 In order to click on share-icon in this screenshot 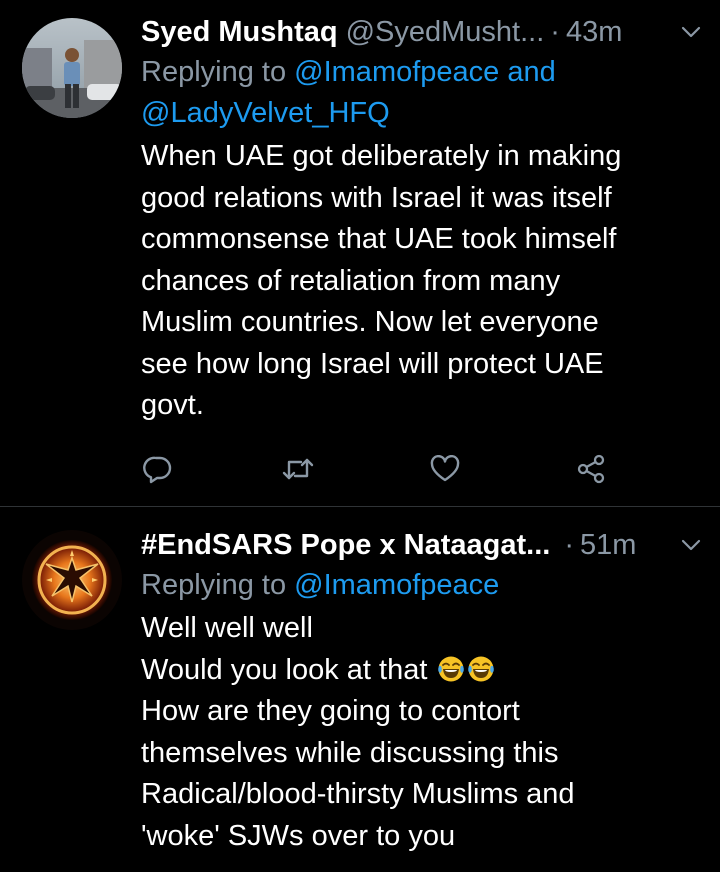, I will do `click(591, 469)`.